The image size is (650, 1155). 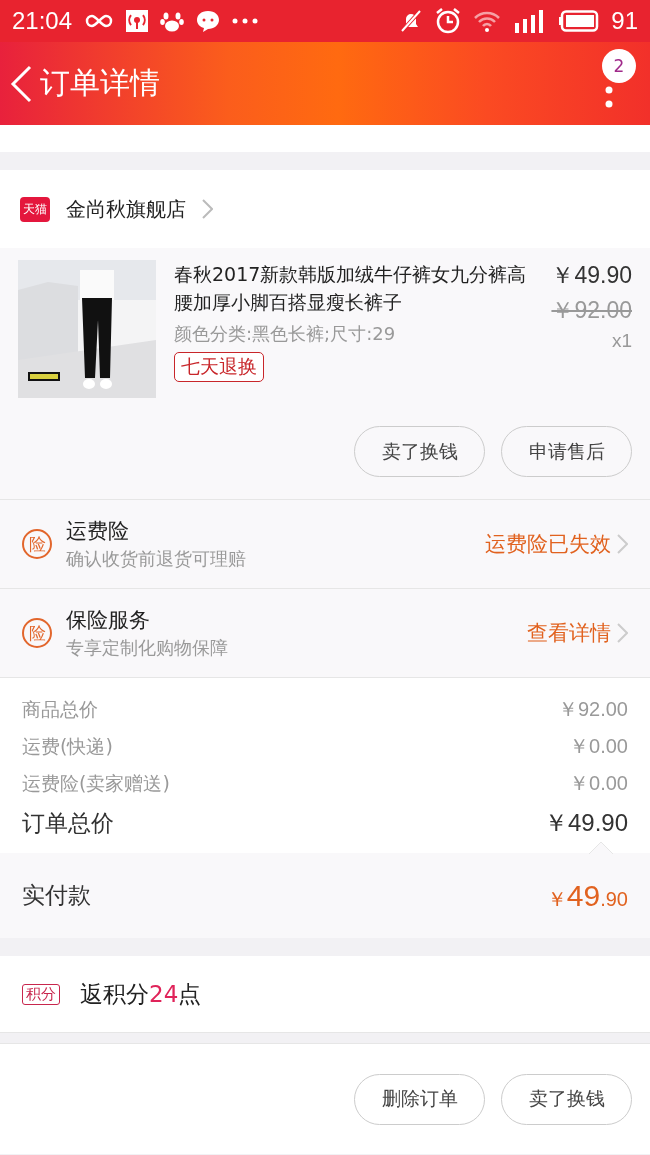 I want to click on service-description: 确认收货前退货可理赔, so click(x=156, y=559).